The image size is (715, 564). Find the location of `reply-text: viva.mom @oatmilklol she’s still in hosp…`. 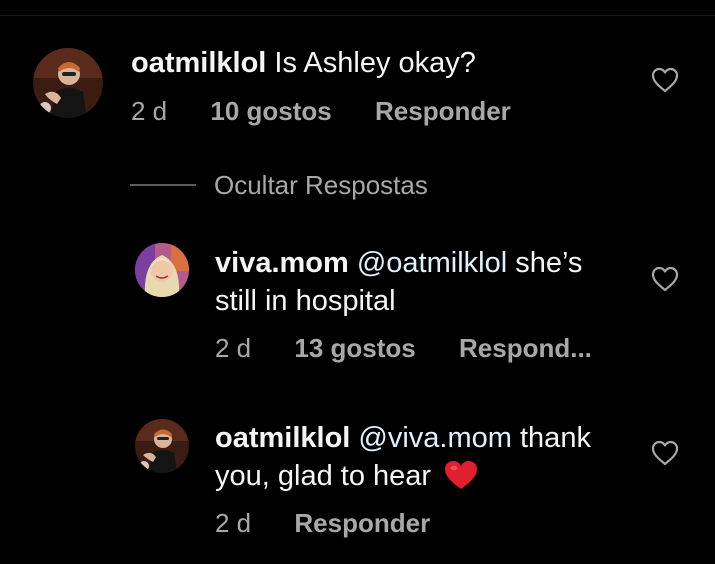

reply-text: viva.mom @oatmilklol she’s still in hosp… is located at coordinates (398, 282).